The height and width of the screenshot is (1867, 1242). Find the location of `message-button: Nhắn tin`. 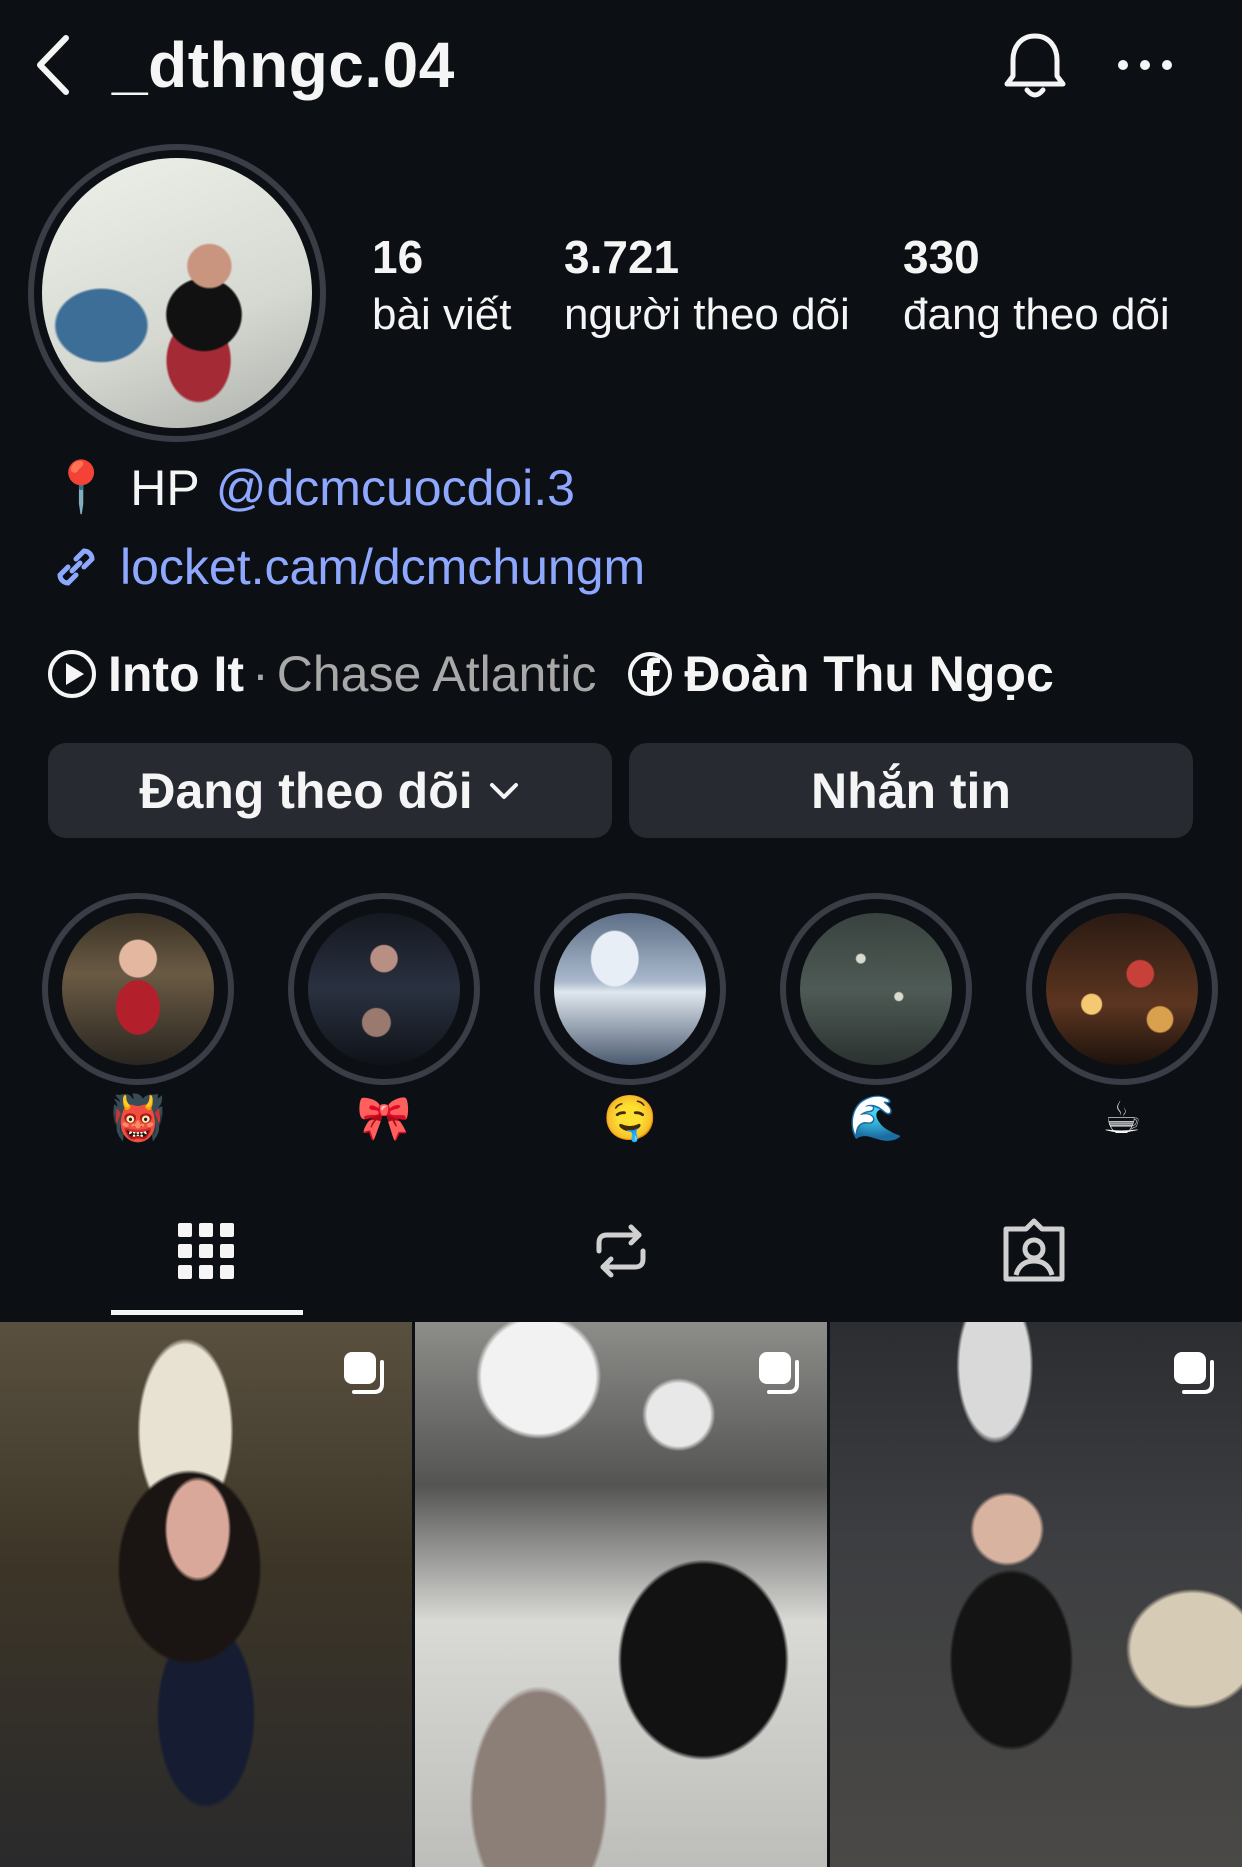

message-button: Nhắn tin is located at coordinates (911, 790).